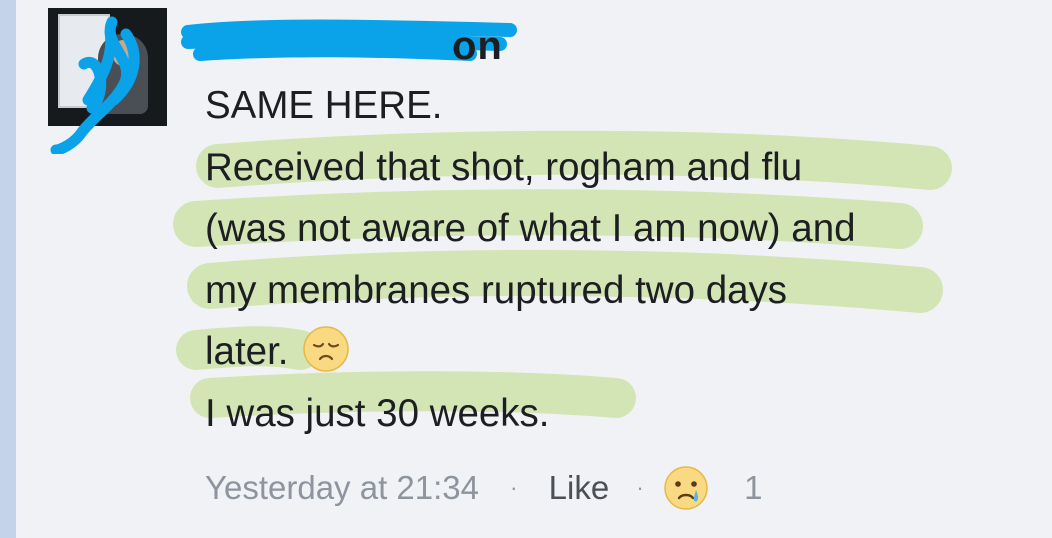 The width and height of the screenshot is (1052, 538). Describe the element at coordinates (107, 67) in the screenshot. I see `avatar` at that location.